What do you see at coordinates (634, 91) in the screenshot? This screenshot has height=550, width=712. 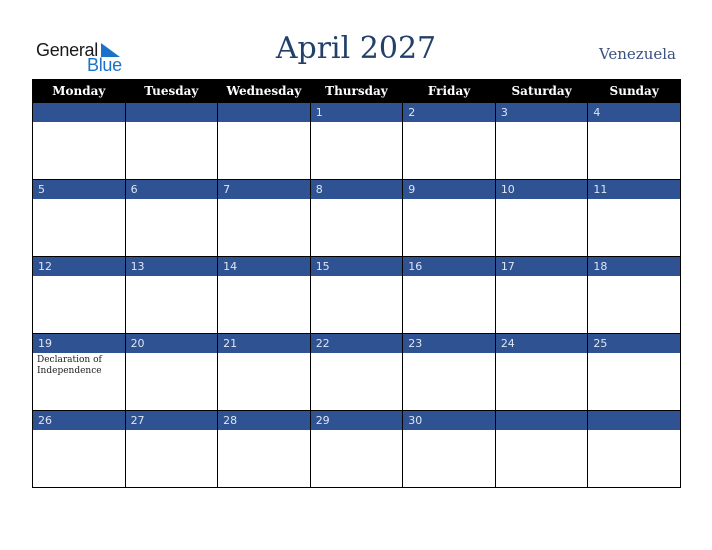 I see `weekday-header: Sunday` at bounding box center [634, 91].